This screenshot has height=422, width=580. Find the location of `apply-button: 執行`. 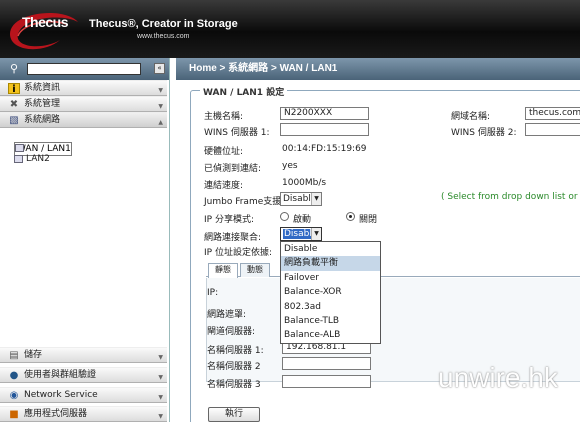

apply-button: 執行 is located at coordinates (234, 414).